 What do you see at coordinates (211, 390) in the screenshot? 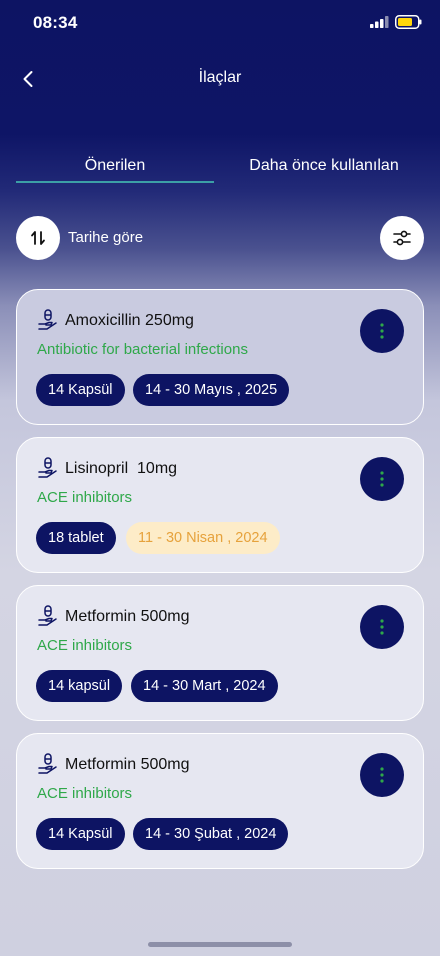
I see `date-range-badge: 14 - 30 Mayıs , 2025` at bounding box center [211, 390].